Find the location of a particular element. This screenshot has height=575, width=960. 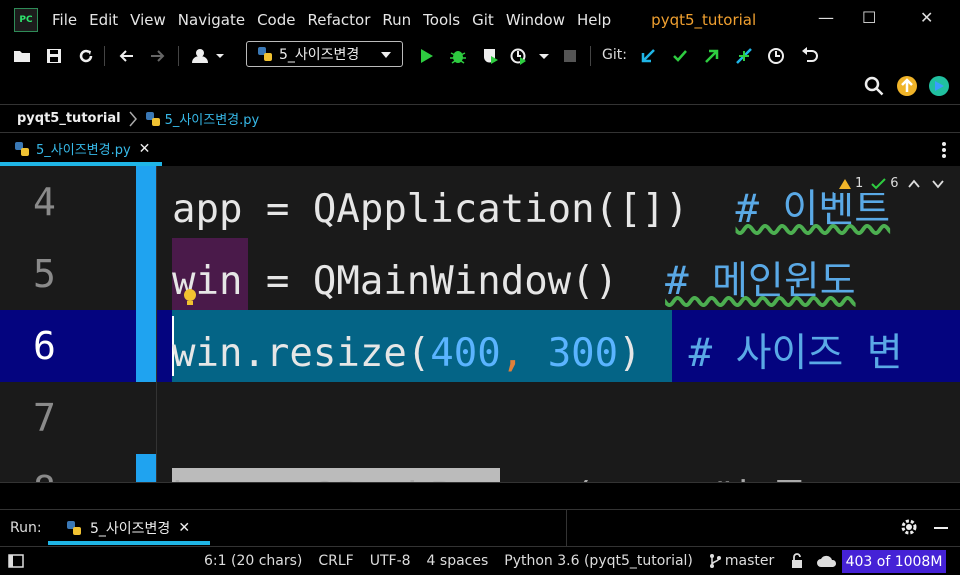

code-with-me-icon is located at coordinates (939, 88).